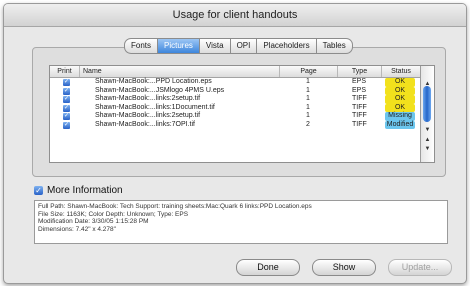 This screenshot has height=286, width=470. I want to click on tab-opi: OPI, so click(244, 46).